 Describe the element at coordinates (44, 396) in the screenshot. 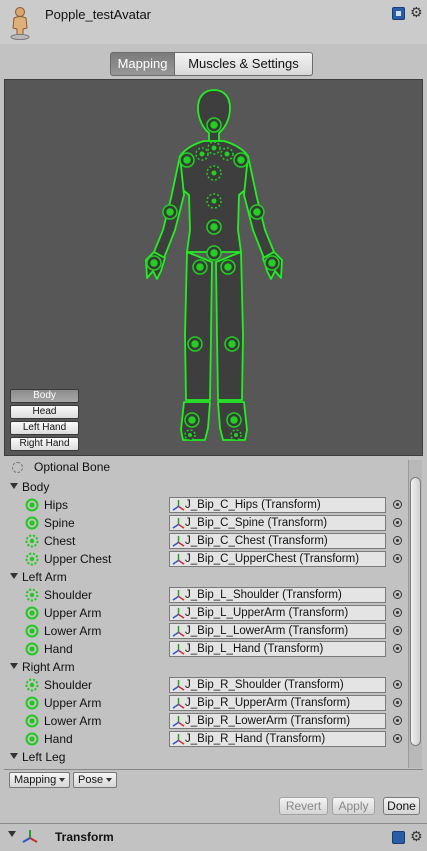

I see `view-body-button: Body` at that location.